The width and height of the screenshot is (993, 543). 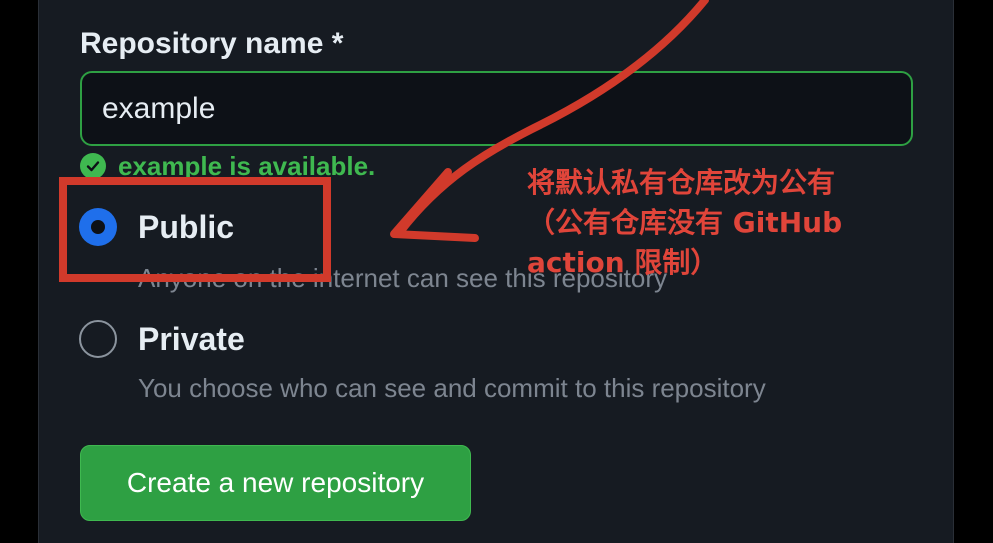 I want to click on annotation-line: （公有仓库没有 GitHub, so click(x=685, y=222).